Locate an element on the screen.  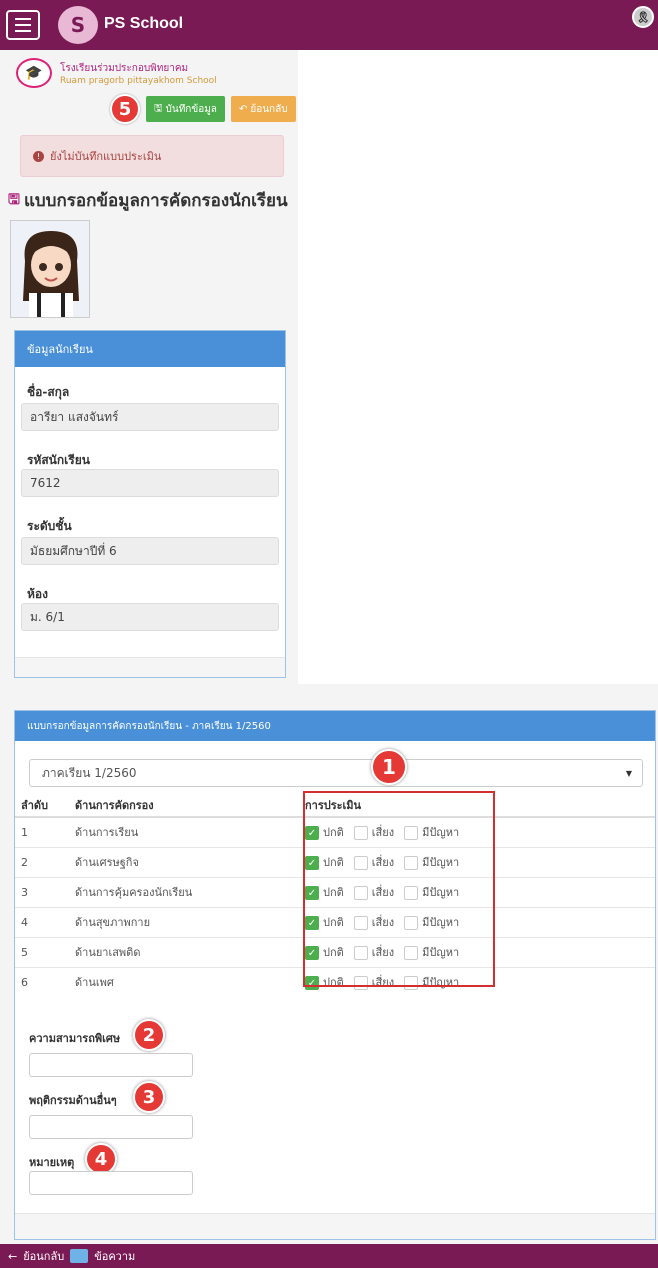
chevron-down-icon: ▼ is located at coordinates (628, 773).